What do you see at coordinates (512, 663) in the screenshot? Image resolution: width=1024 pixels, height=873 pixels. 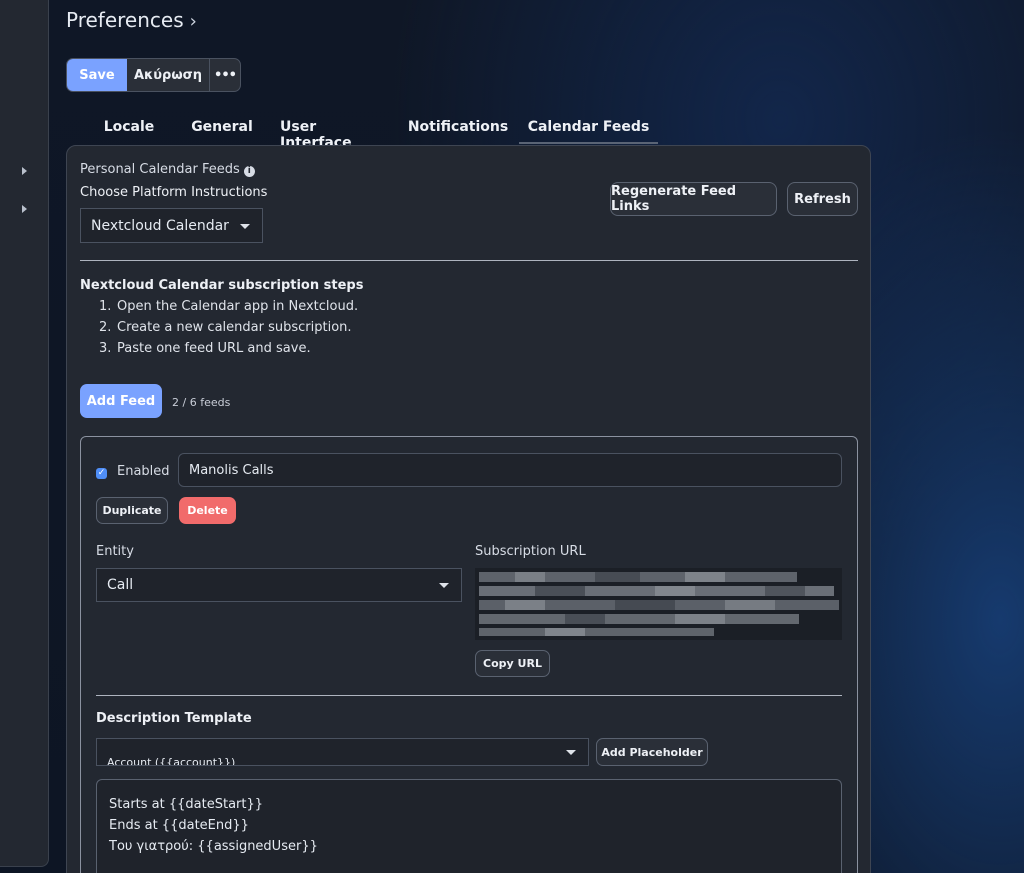 I see `copy-url-button: Copy URL` at bounding box center [512, 663].